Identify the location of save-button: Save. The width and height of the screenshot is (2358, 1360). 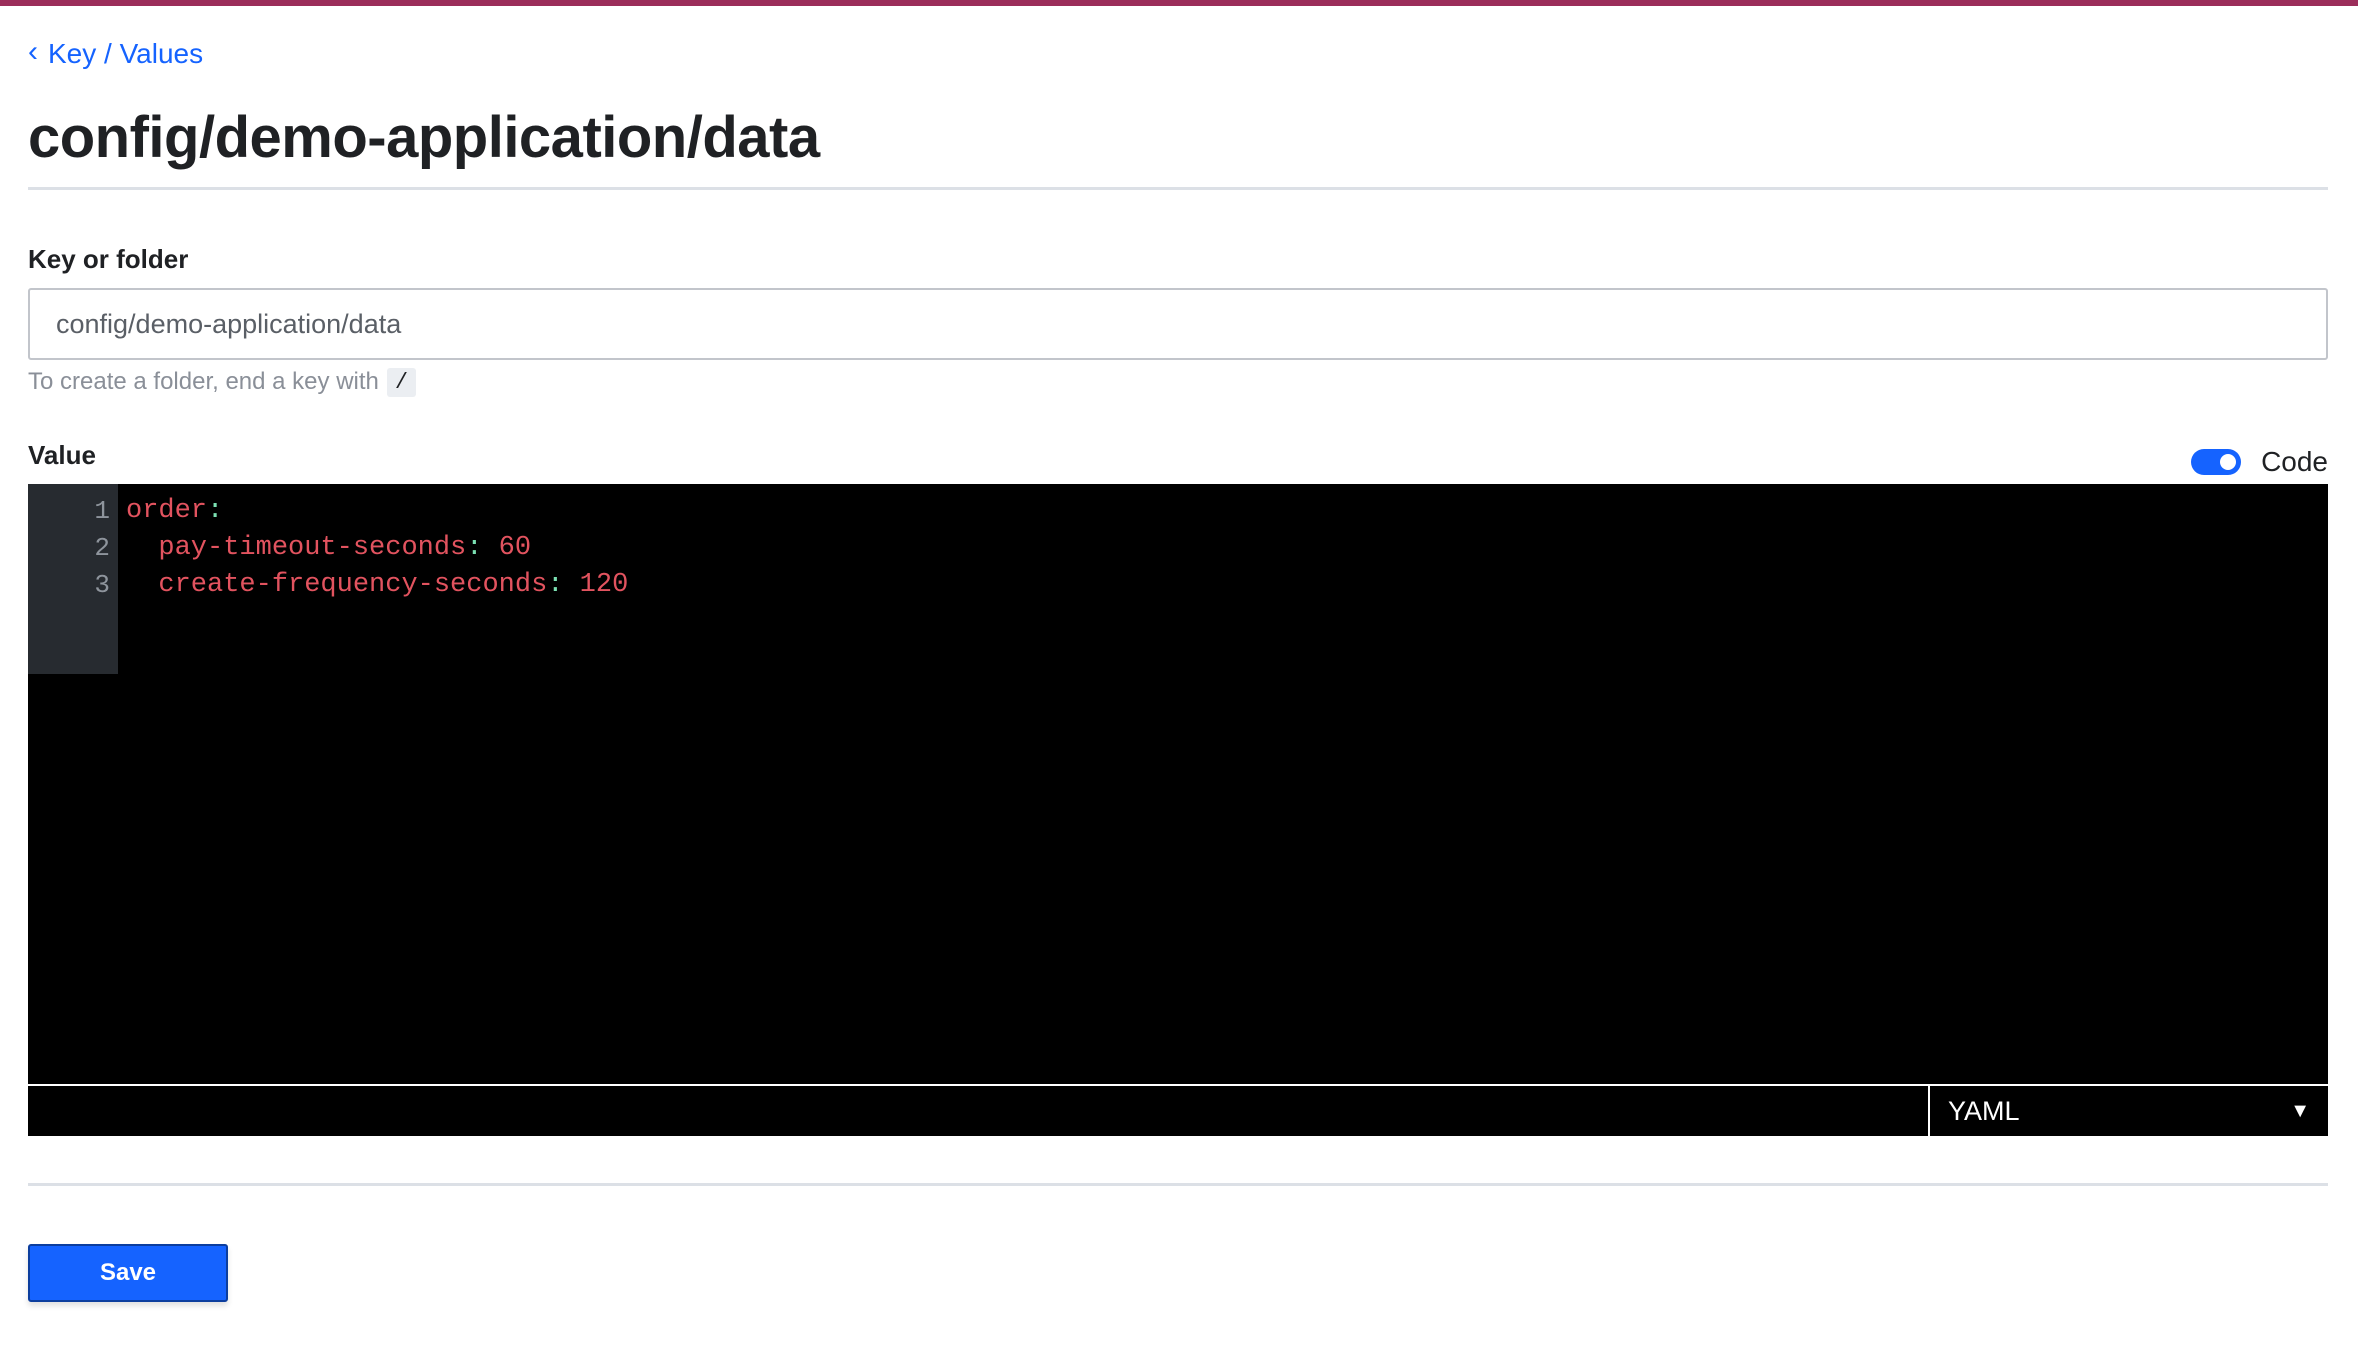
(128, 1273).